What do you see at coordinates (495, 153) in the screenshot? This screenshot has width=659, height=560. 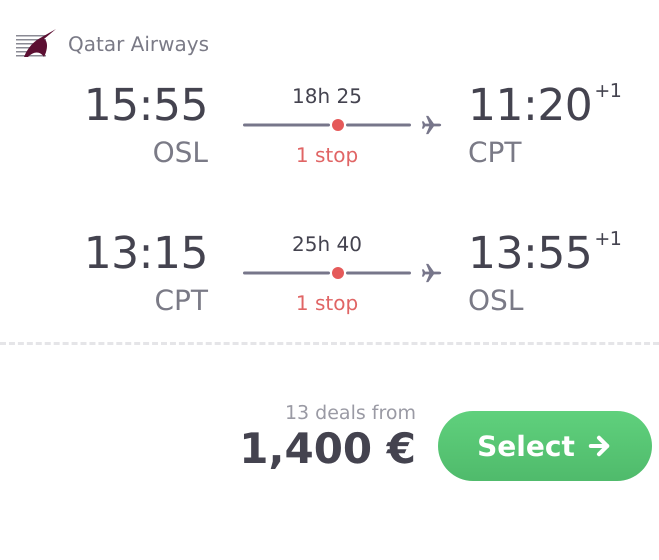 I see `arrival-airport: CPT` at bounding box center [495, 153].